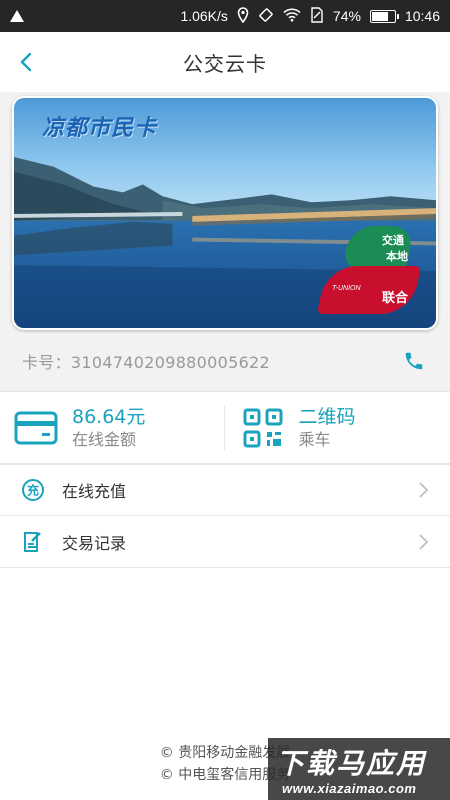 The image size is (450, 800). I want to click on badge-line1: 交通, so click(393, 240).